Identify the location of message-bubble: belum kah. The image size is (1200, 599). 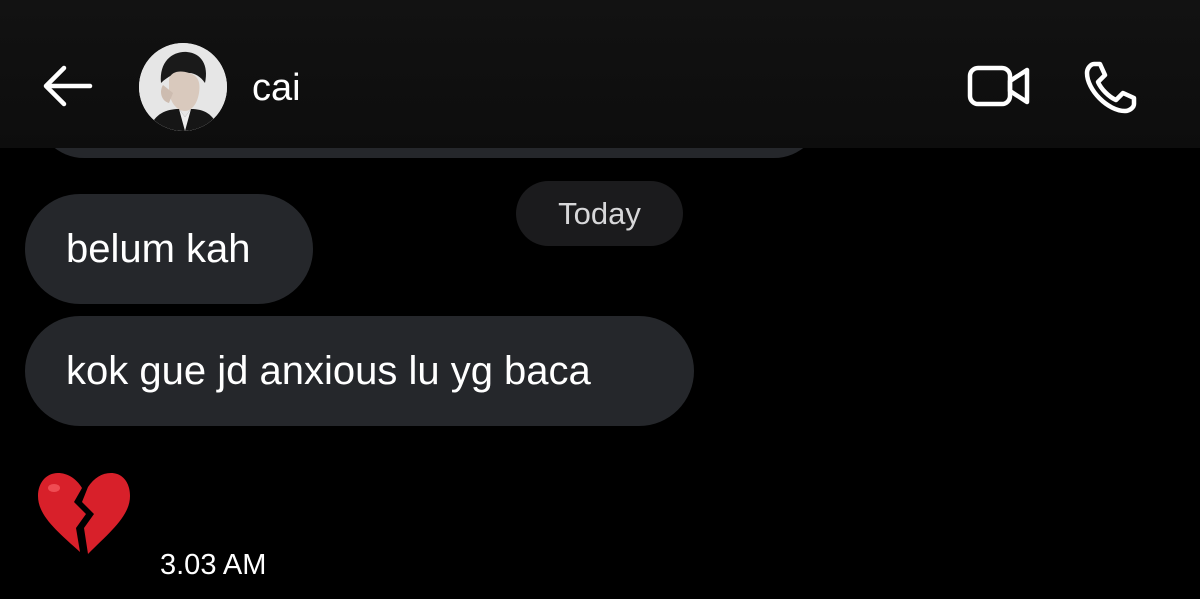
(169, 249).